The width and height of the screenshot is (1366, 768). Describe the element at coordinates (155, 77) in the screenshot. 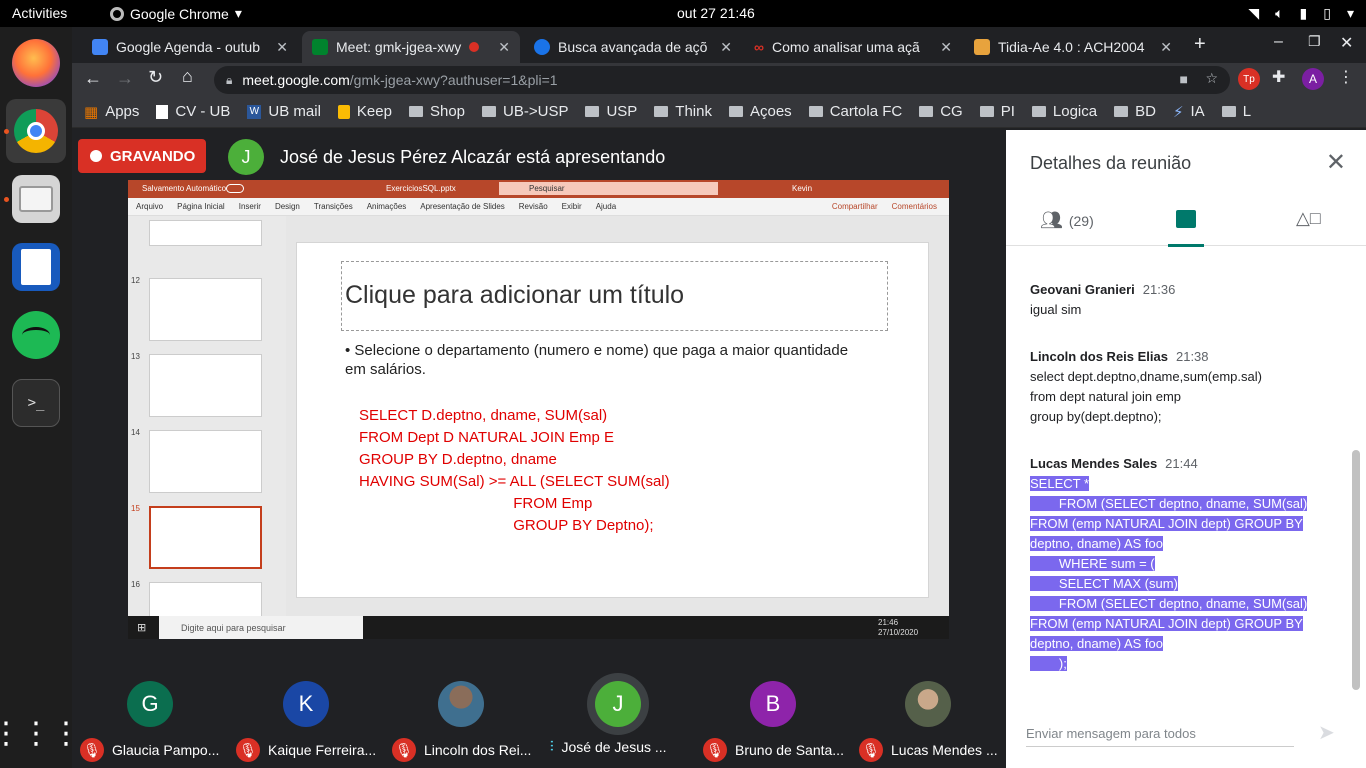

I see `reload-icon: ↻` at that location.